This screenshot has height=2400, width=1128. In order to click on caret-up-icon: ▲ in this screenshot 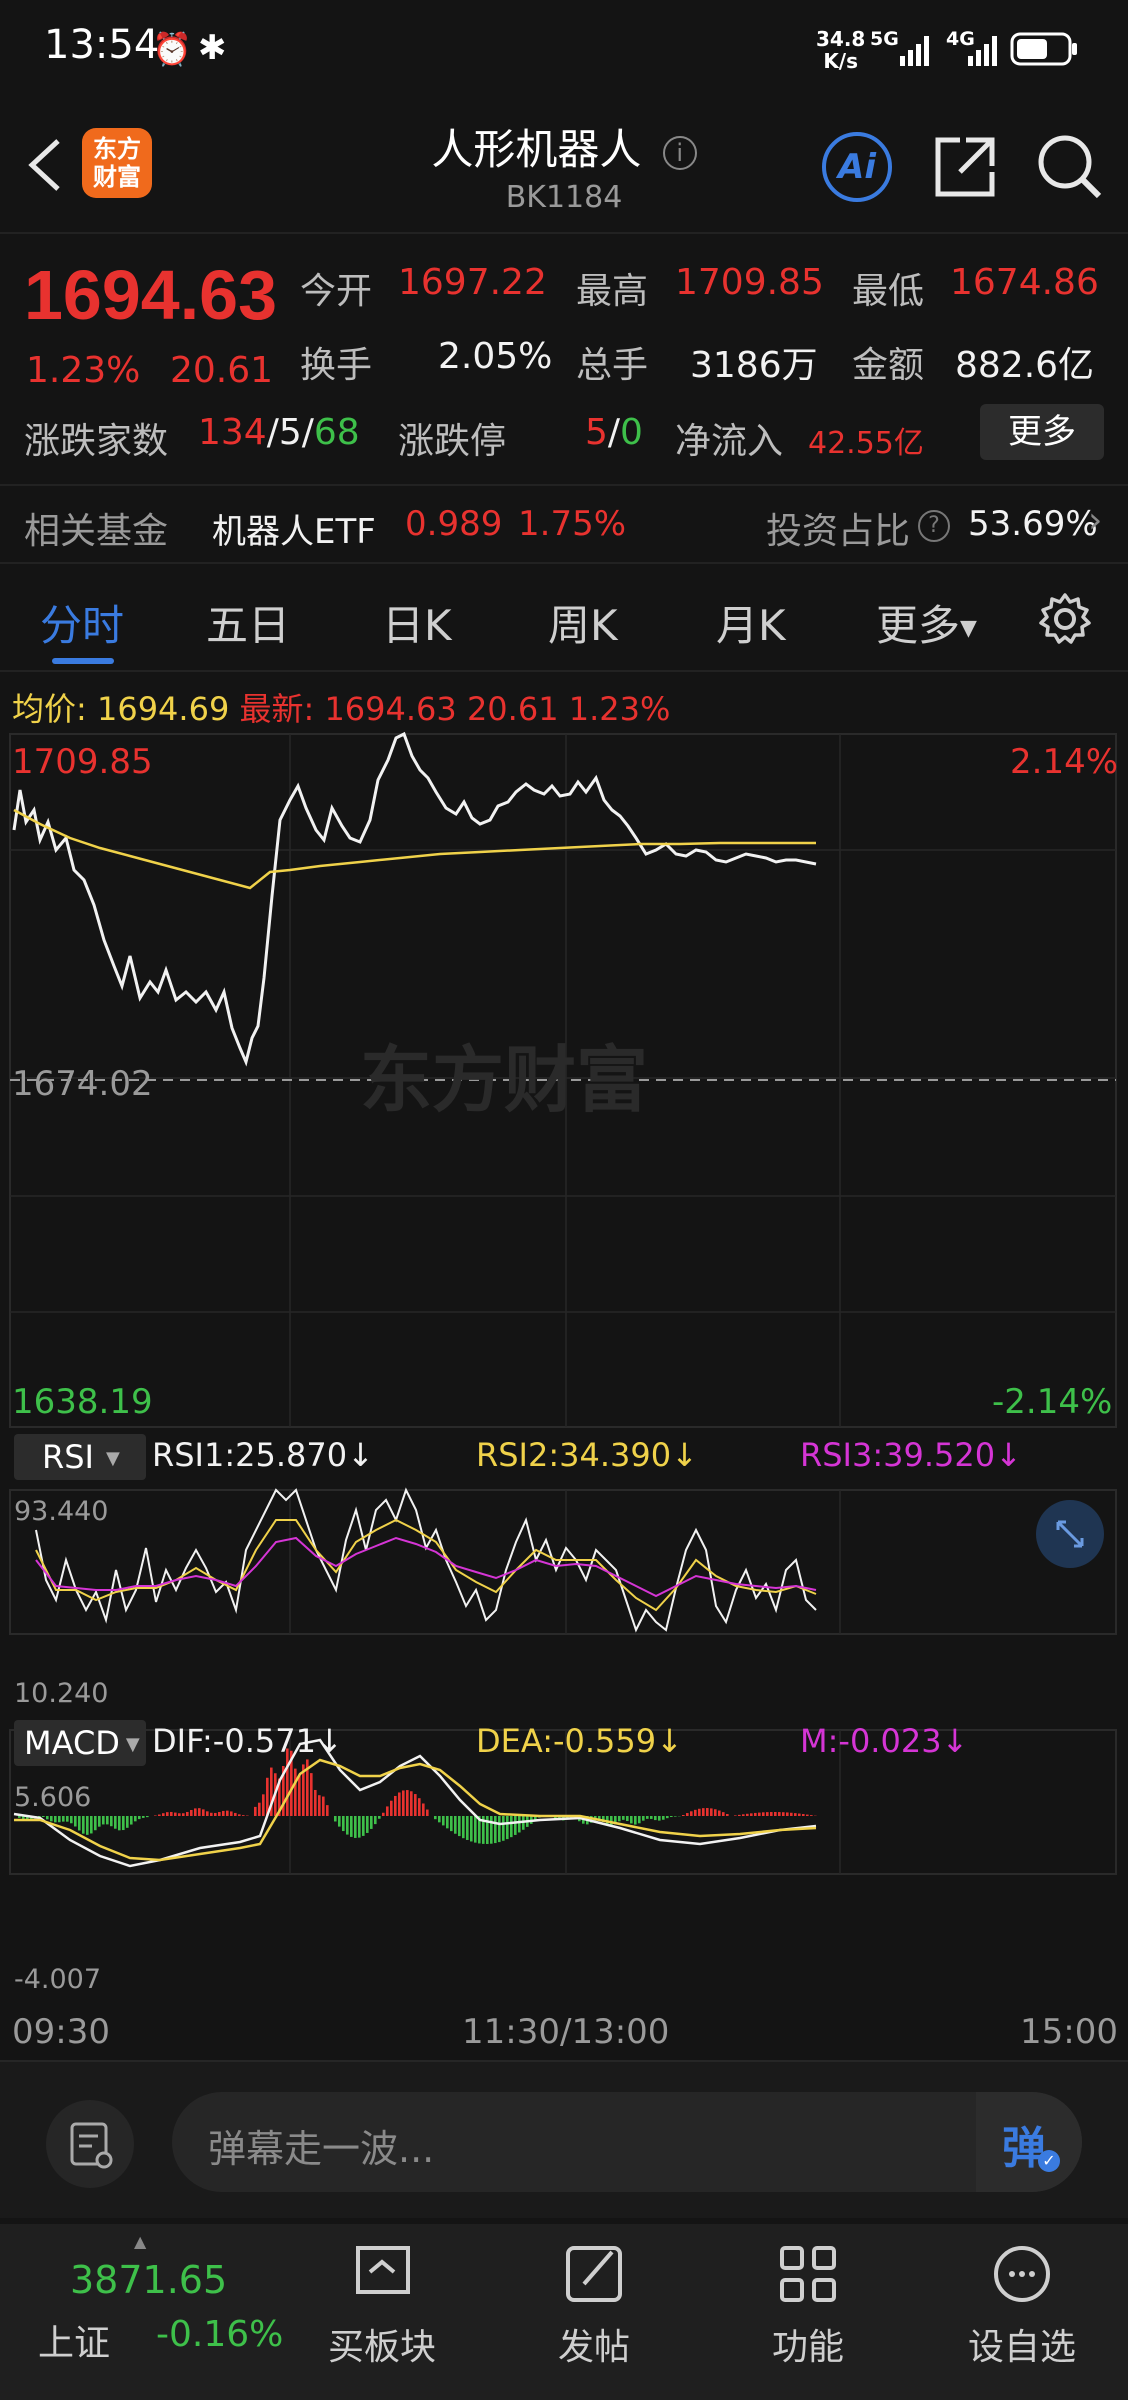, I will do `click(140, 2241)`.